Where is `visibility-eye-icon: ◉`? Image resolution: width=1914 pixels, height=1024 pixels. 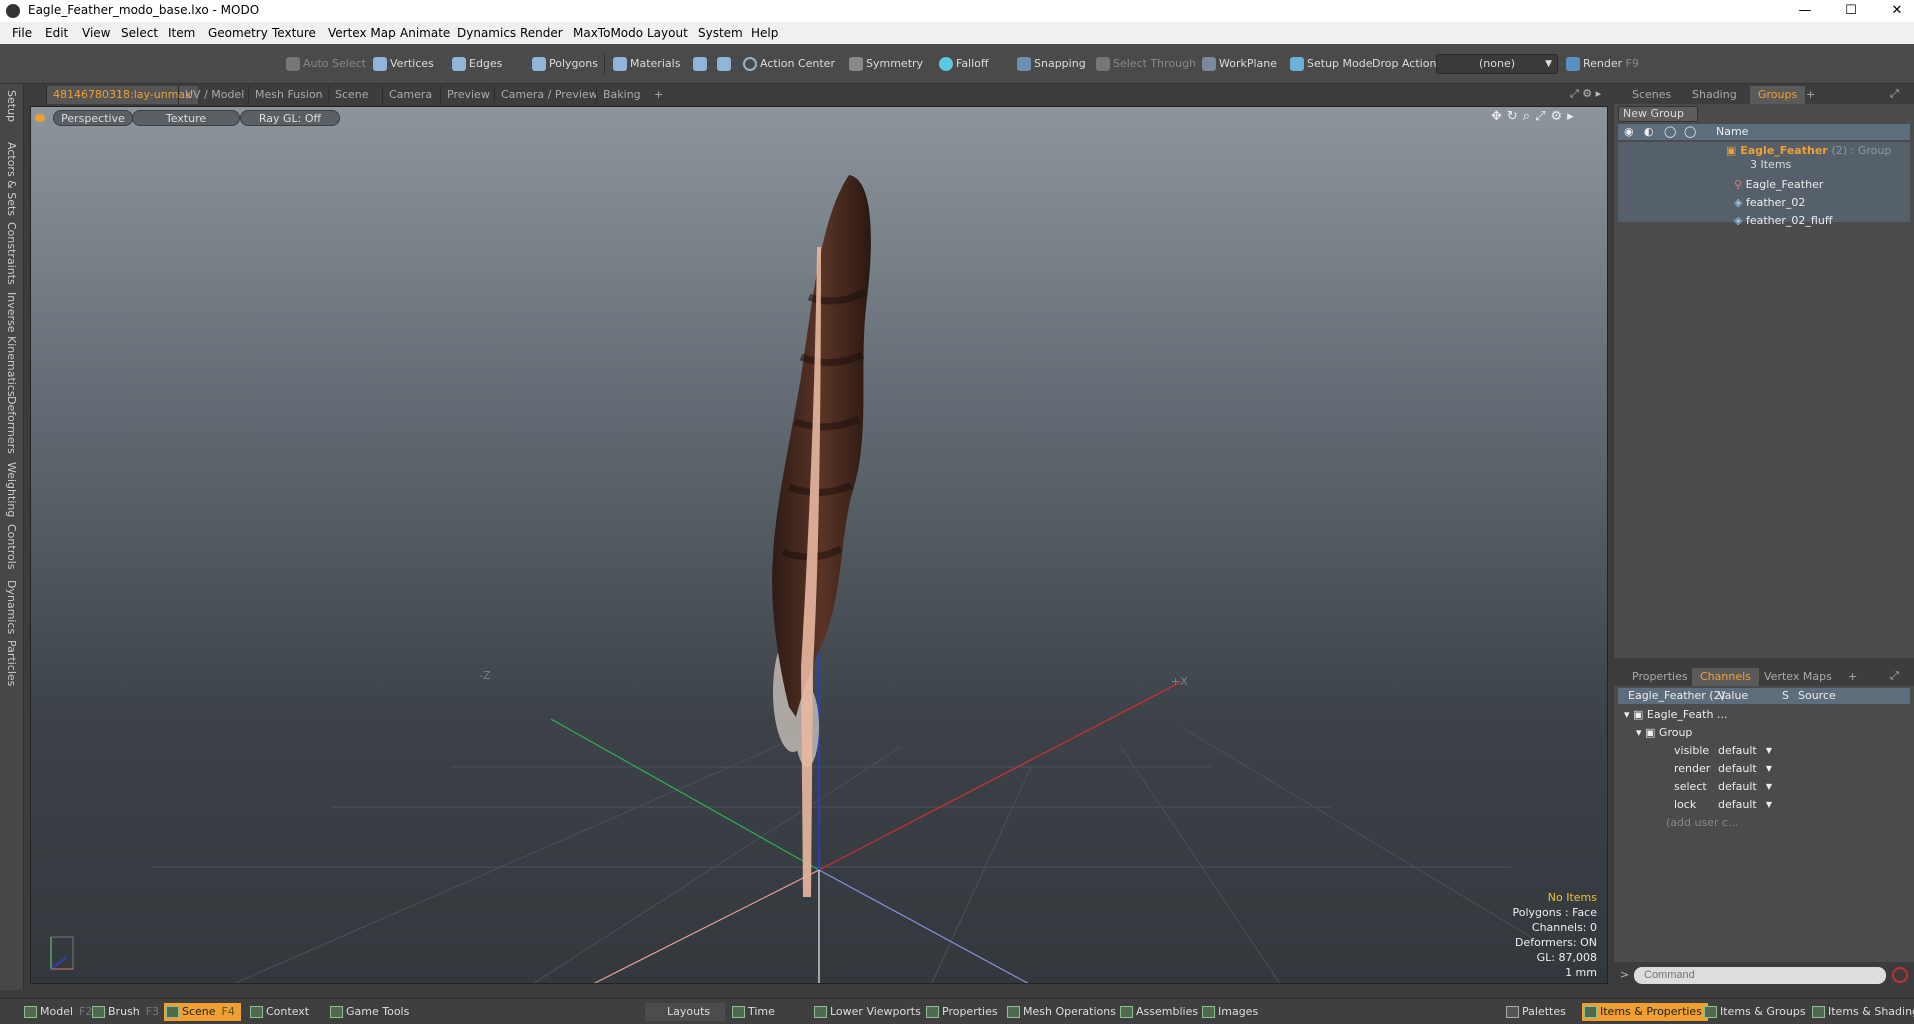 visibility-eye-icon: ◉ is located at coordinates (1629, 132).